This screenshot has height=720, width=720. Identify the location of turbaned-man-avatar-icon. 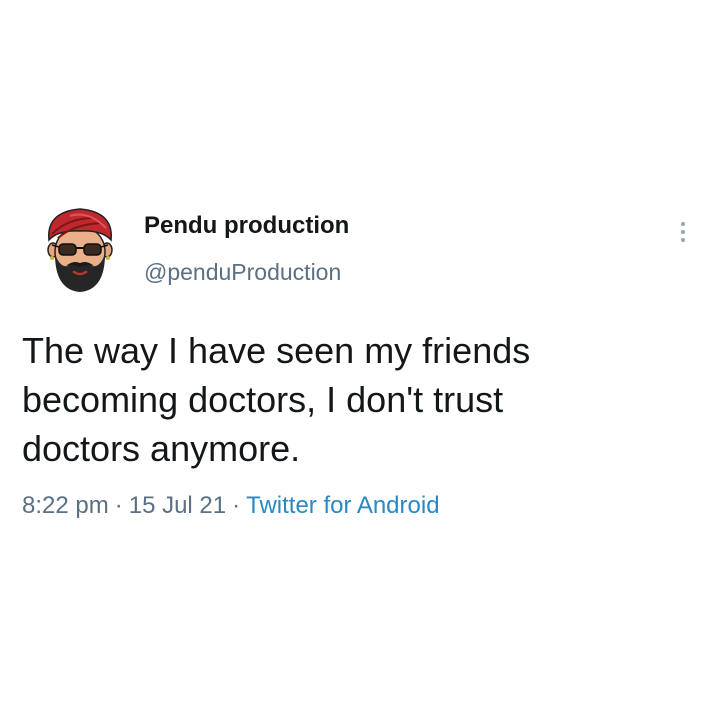
(80, 249).